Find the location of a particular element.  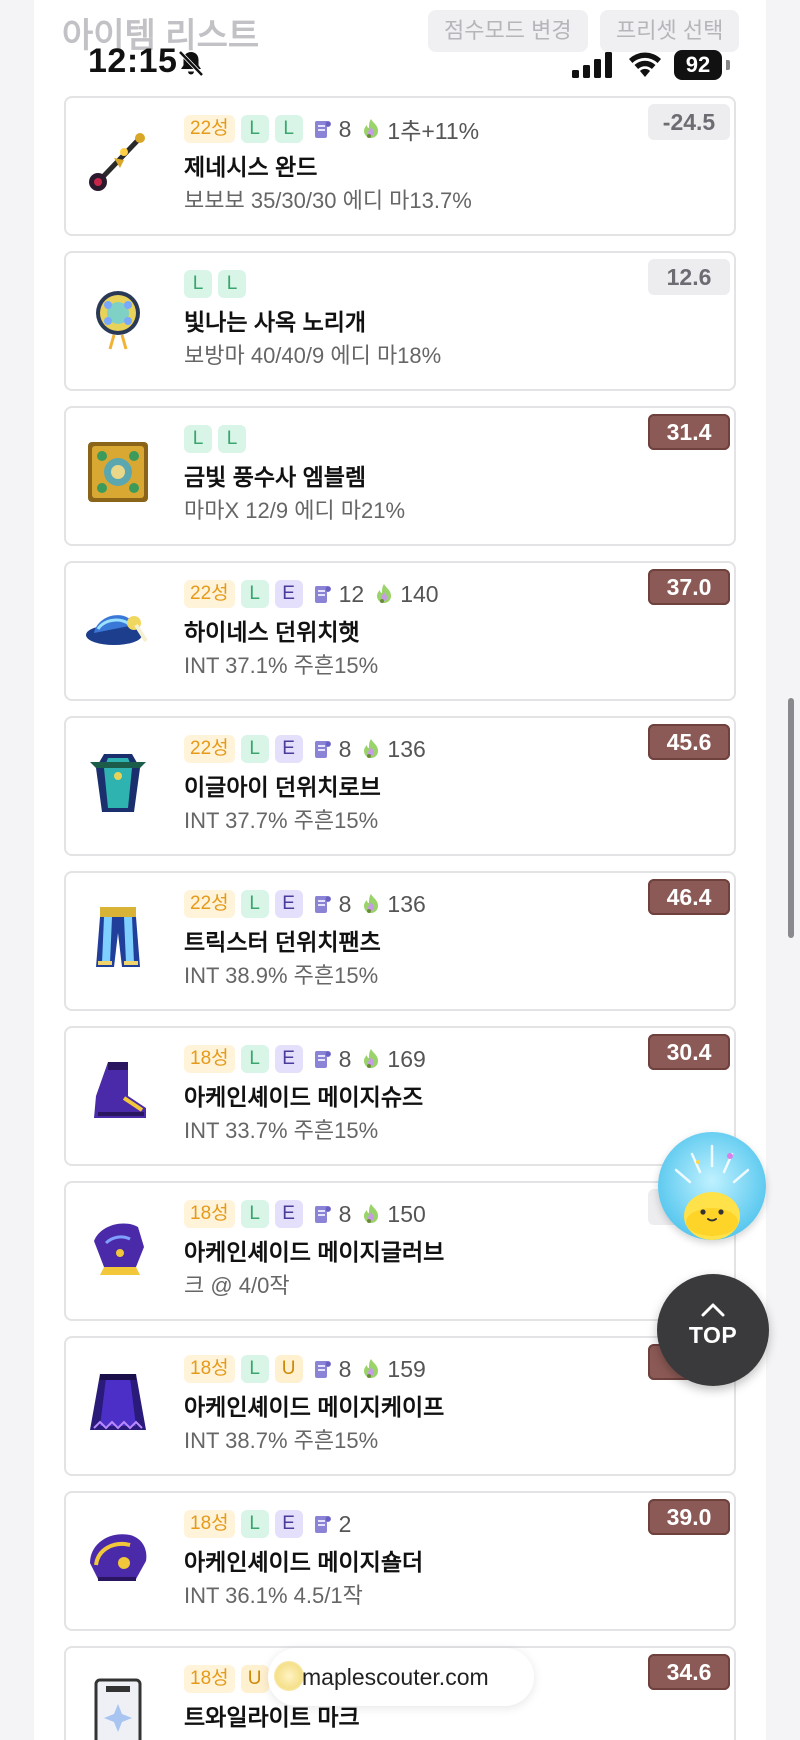

item-name: 이글아이 던위치로브 is located at coordinates (282, 787).